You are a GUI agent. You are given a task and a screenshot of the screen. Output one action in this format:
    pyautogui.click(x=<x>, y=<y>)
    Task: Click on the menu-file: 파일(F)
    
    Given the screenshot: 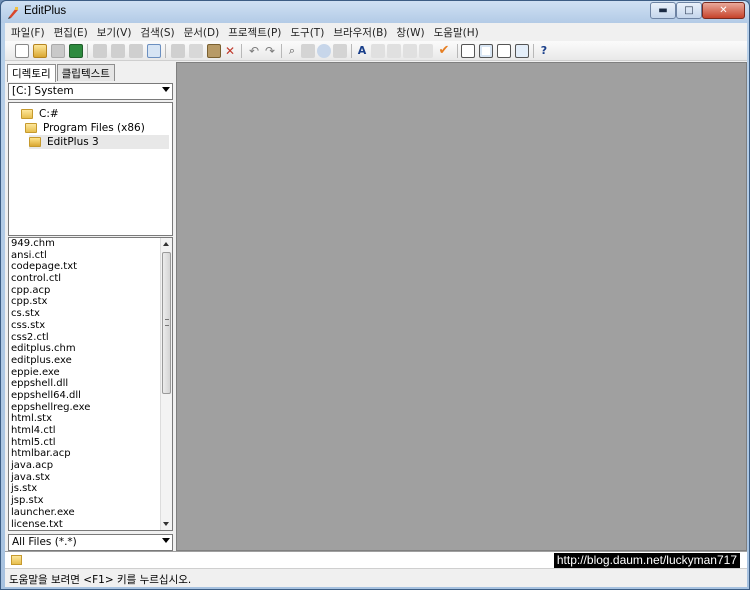 What is the action you would take?
    pyautogui.click(x=28, y=32)
    